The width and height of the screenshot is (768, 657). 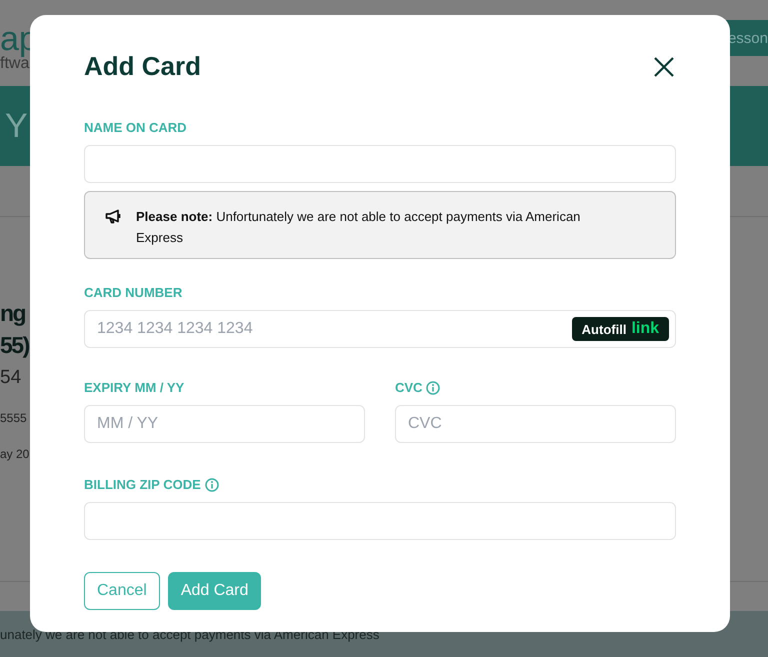 I want to click on close-button, so click(x=664, y=66).